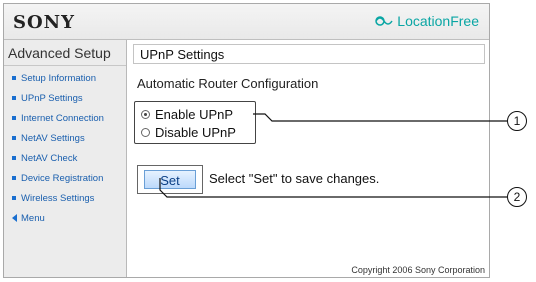 Image resolution: width=536 pixels, height=282 pixels. I want to click on header-bar: SONY LocationFree, so click(246, 22).